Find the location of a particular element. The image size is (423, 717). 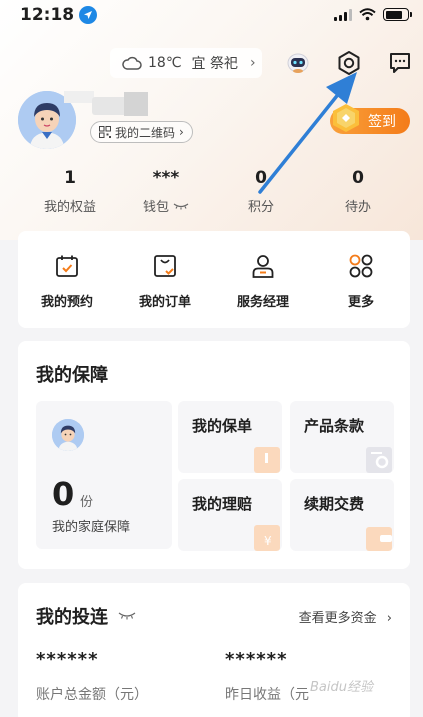

calendar-check-icon is located at coordinates (67, 266).